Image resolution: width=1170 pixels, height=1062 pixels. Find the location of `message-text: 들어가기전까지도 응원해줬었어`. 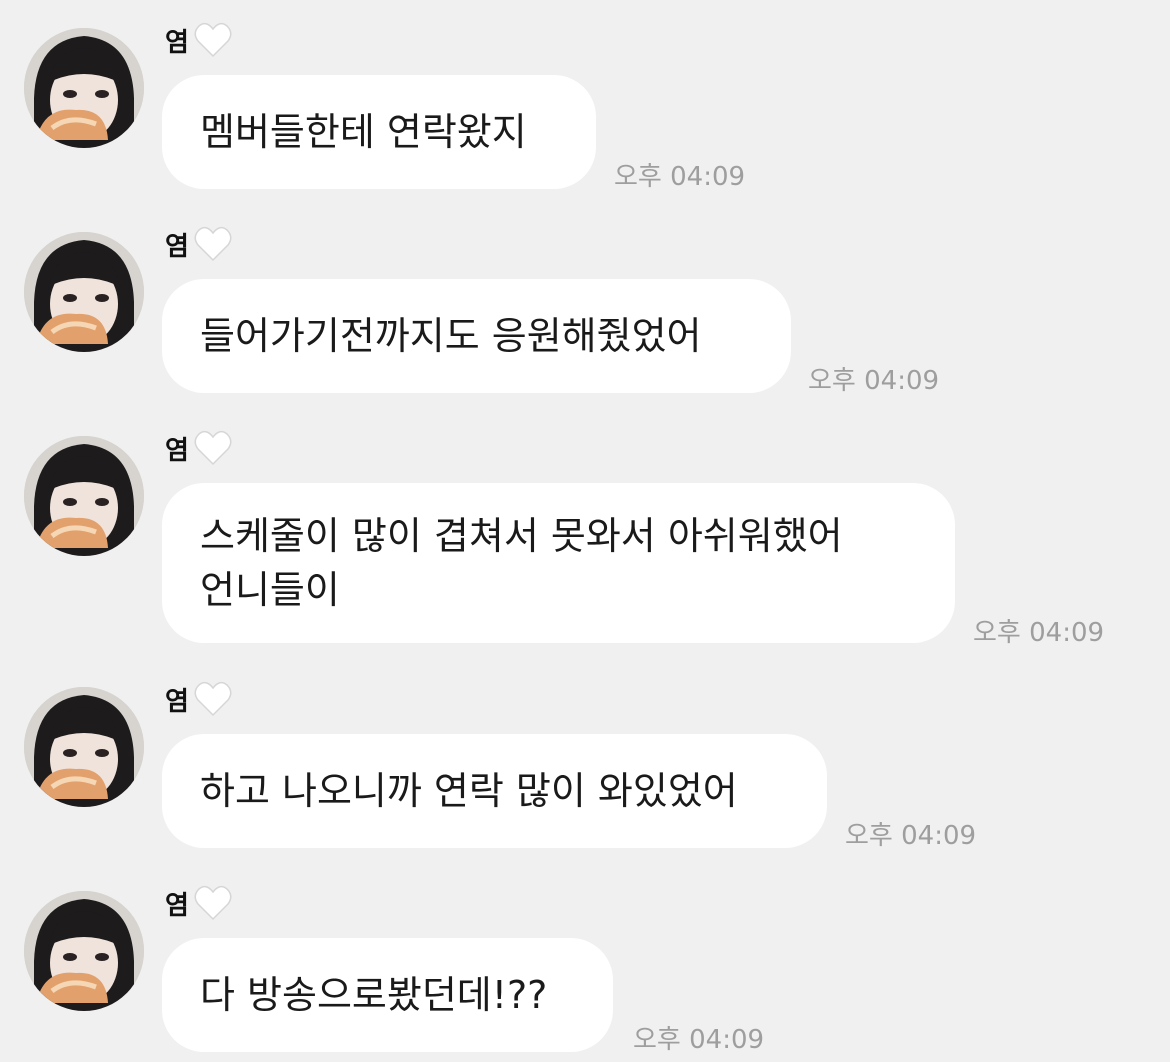

message-text: 들어가기전까지도 응원해줬었어 is located at coordinates (451, 336).